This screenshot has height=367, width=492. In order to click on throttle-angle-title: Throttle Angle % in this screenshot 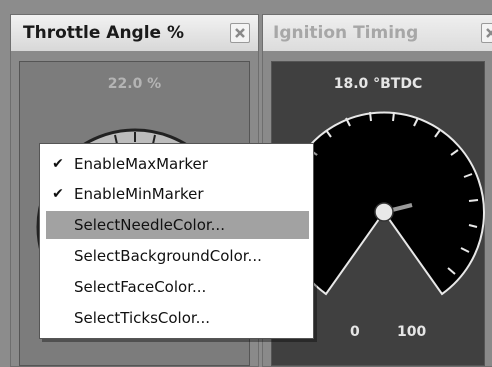, I will do `click(104, 33)`.